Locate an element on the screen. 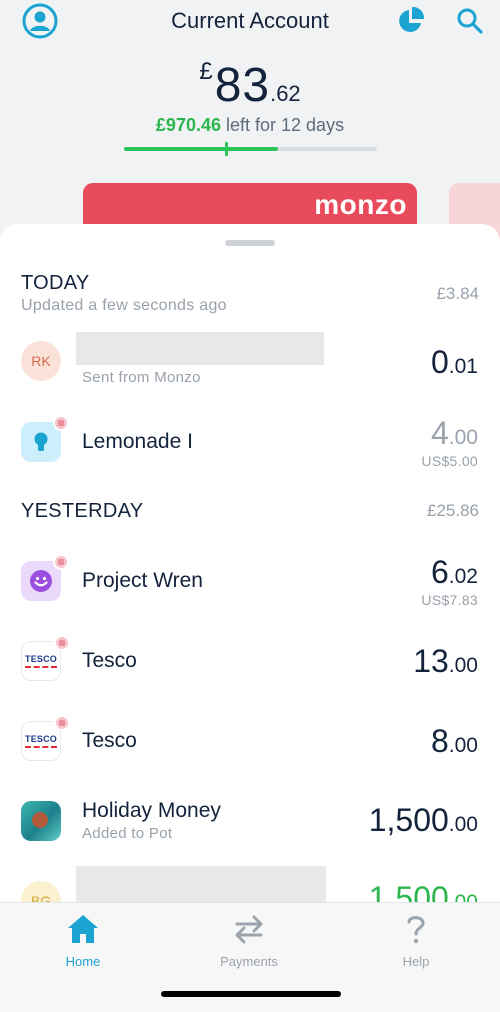 The height and width of the screenshot is (1012, 500). budget-progress-bar is located at coordinates (250, 149).